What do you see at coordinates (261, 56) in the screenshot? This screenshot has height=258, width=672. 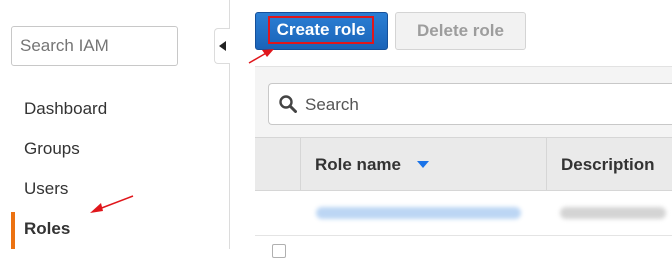 I see `arrow-to-create-role` at bounding box center [261, 56].